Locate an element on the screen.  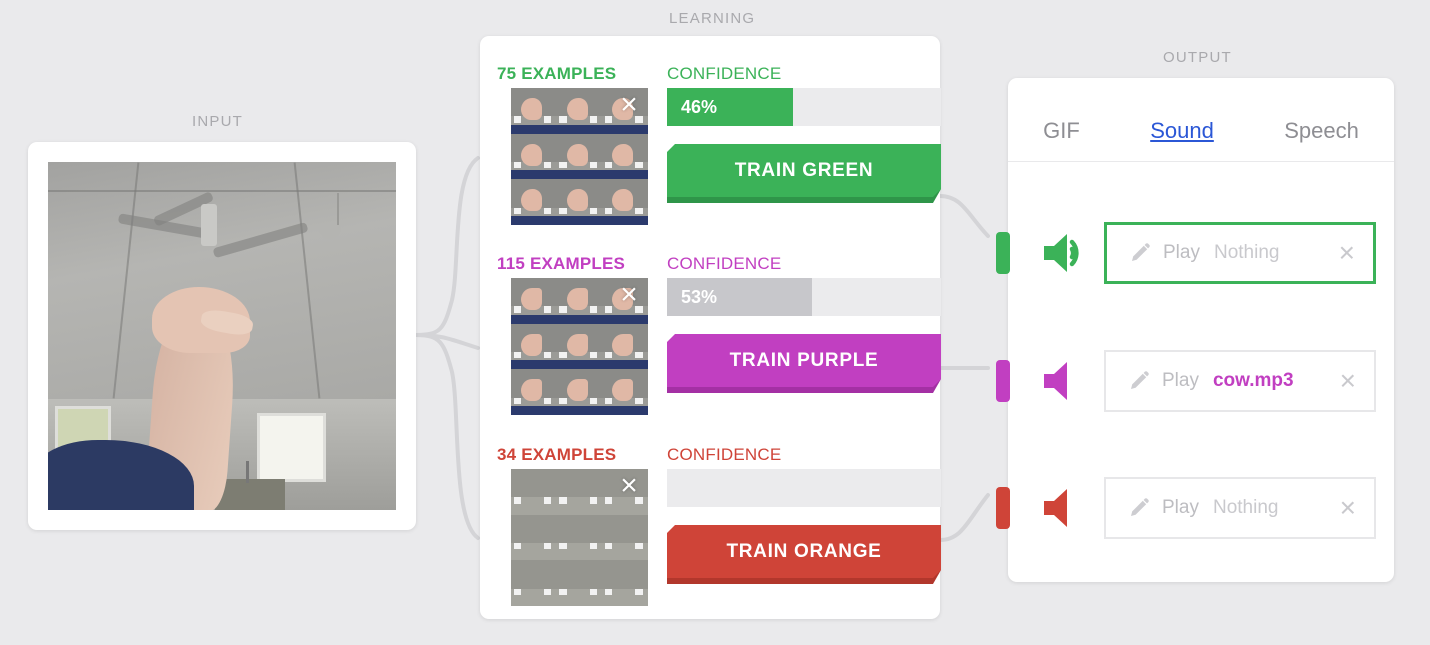
tab-sound: Sound is located at coordinates (1182, 131).